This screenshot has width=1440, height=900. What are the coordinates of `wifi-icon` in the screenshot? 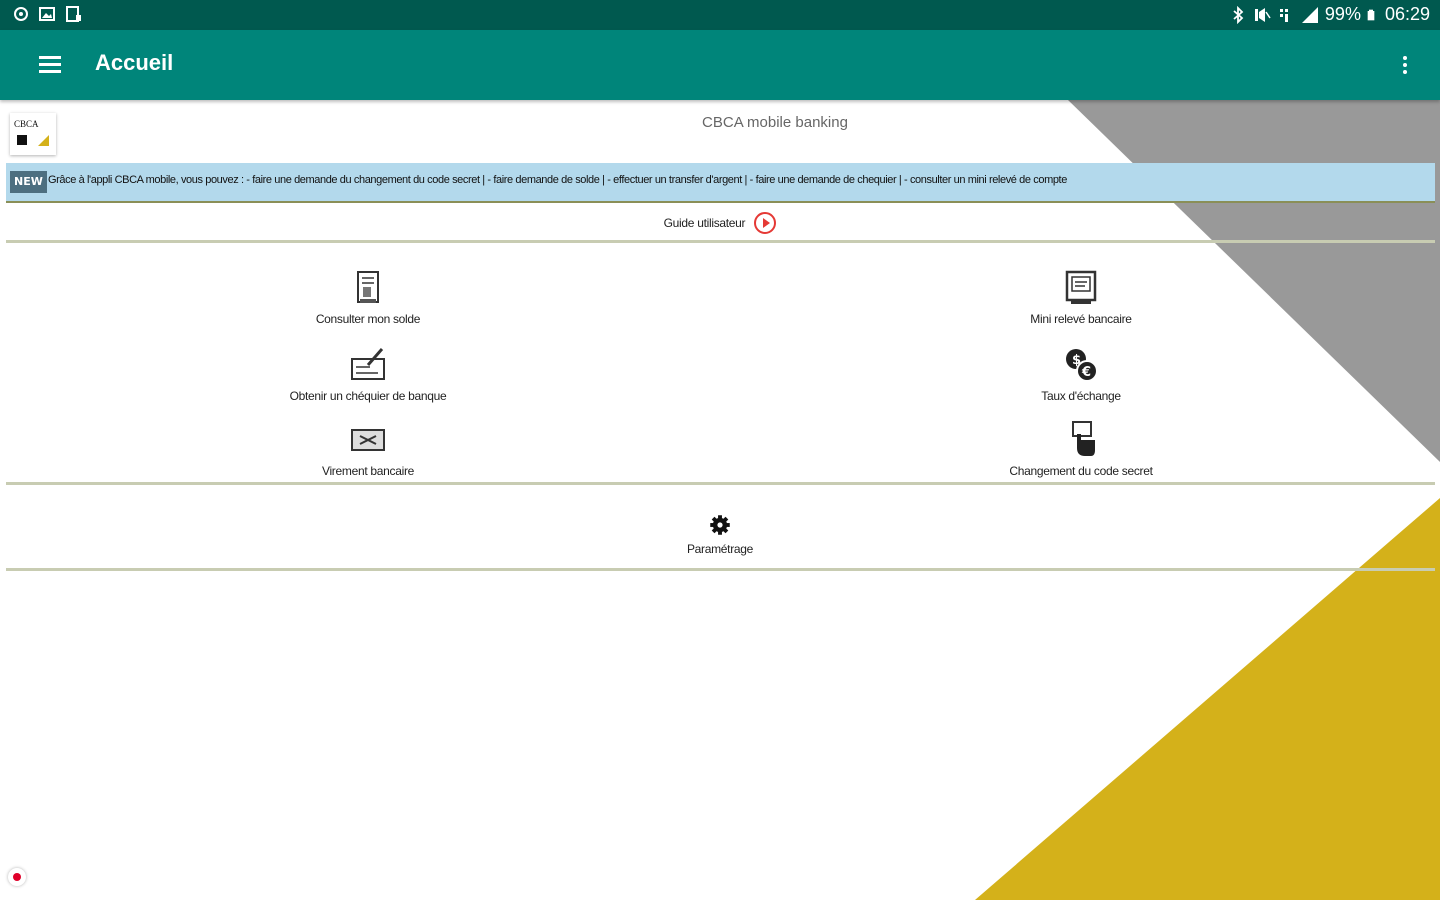 It's located at (1283, 15).